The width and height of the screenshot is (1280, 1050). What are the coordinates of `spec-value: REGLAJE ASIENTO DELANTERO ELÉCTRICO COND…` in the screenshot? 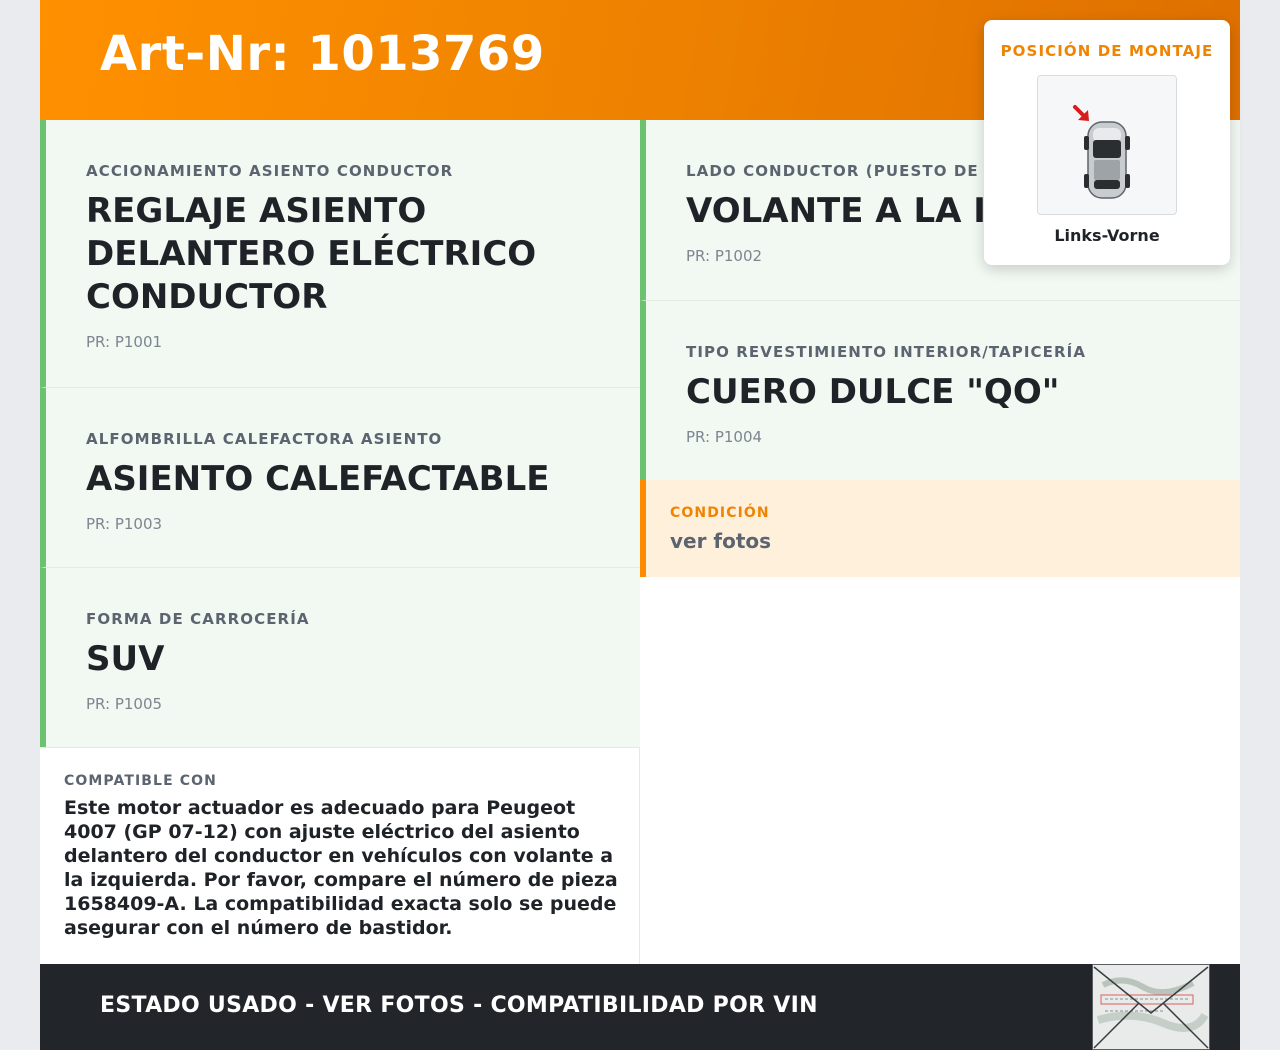 It's located at (311, 254).